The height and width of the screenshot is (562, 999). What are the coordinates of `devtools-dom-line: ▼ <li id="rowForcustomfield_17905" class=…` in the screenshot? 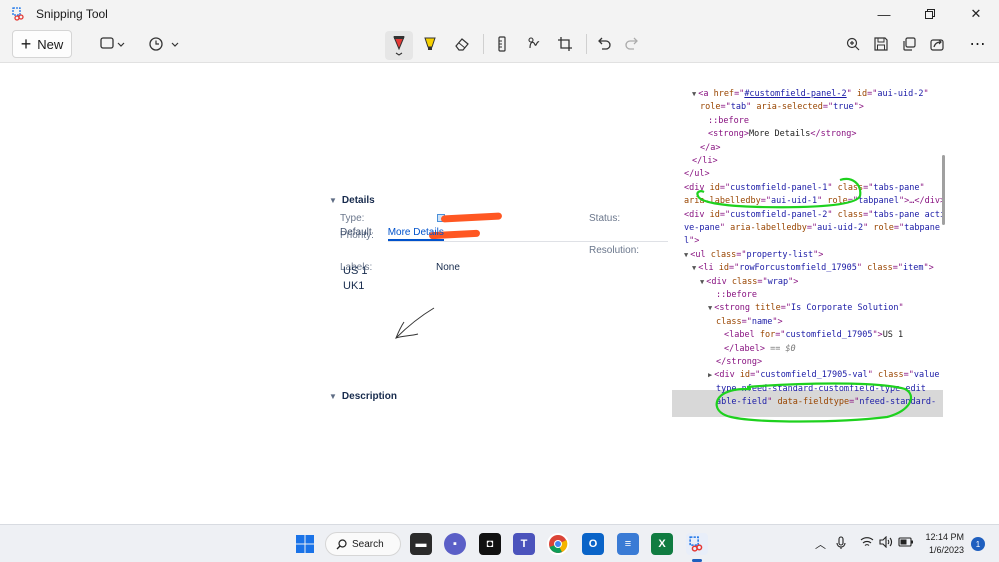 It's located at (813, 268).